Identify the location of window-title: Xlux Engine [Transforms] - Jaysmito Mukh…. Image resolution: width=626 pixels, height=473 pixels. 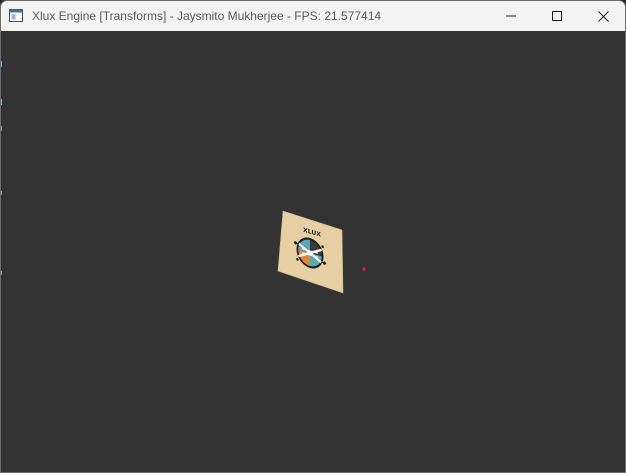
(207, 16).